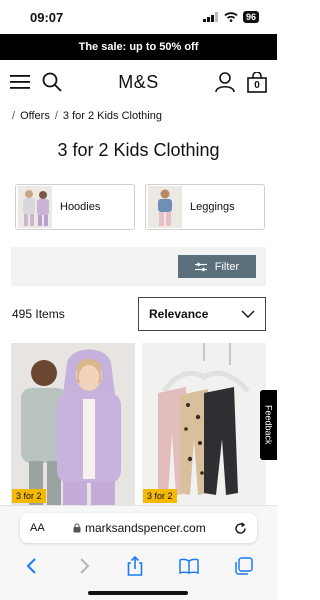 The height and width of the screenshot is (600, 320). I want to click on search-icon, so click(52, 82).